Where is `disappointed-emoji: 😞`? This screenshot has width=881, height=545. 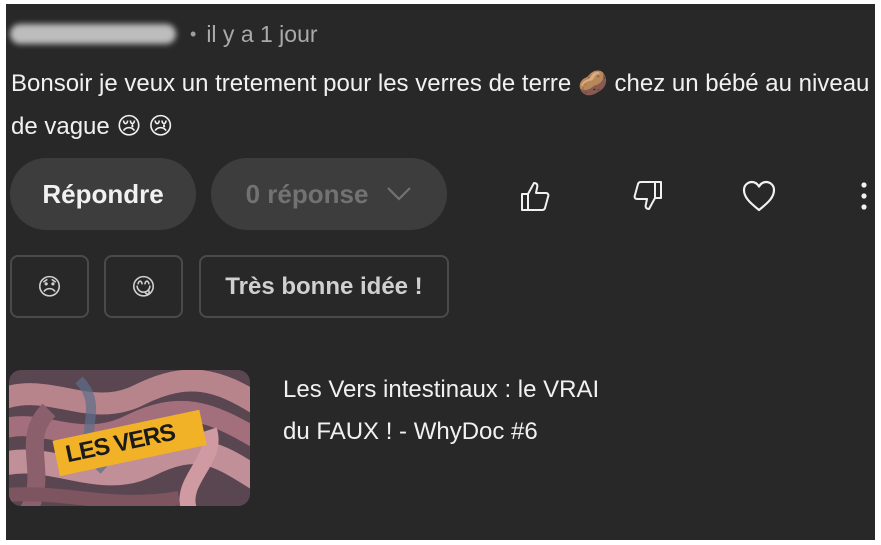
disappointed-emoji: 😞 is located at coordinates (49, 286).